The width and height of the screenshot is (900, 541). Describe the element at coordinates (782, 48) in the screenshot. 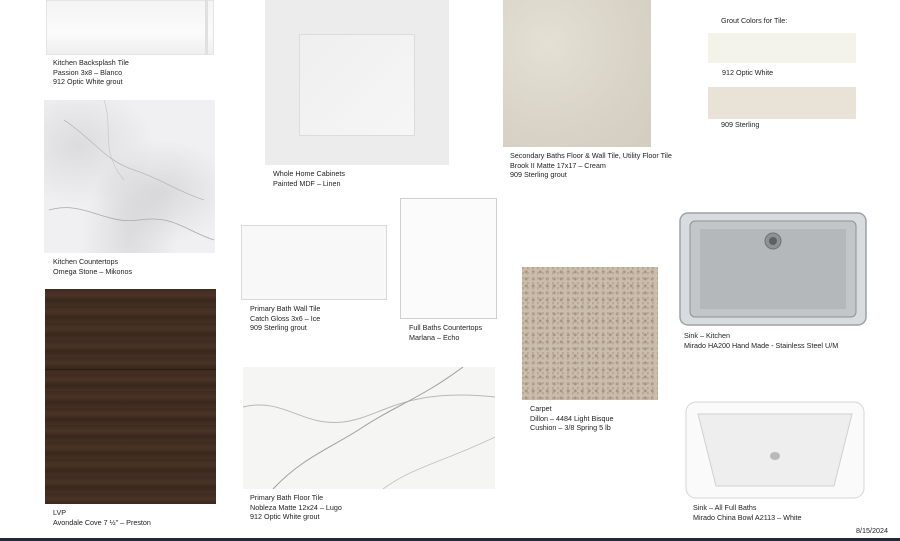

I see `grout-optic-white-swatch` at that location.